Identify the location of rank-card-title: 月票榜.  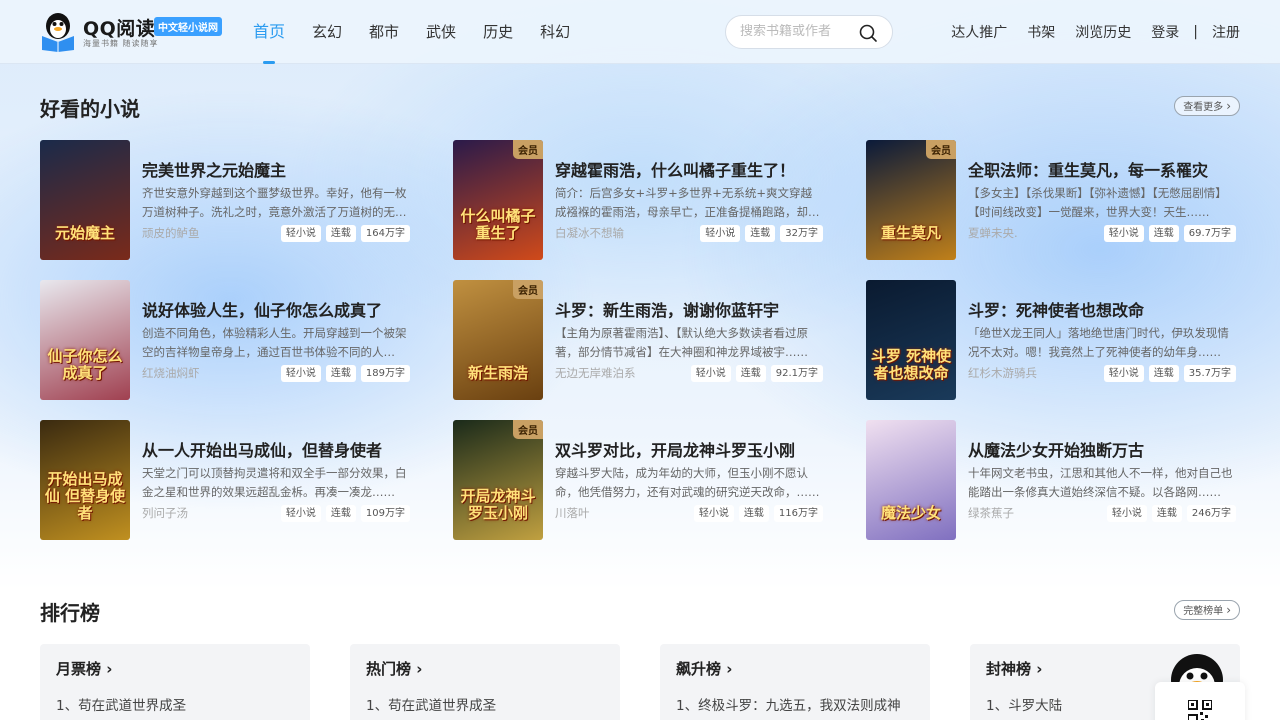
(84, 668).